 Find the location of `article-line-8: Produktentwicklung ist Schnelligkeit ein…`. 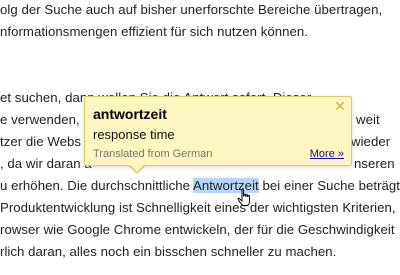

article-line-8: Produktentwicklung ist Schnelligkeit ein… is located at coordinates (198, 207).